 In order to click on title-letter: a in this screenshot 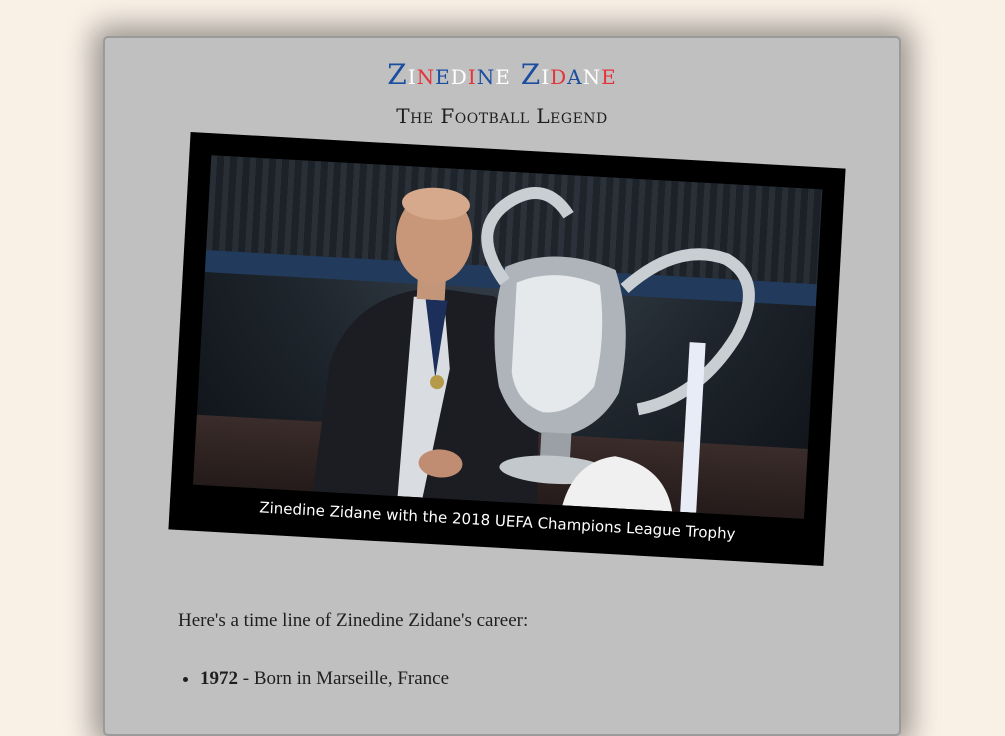, I will do `click(575, 74)`.